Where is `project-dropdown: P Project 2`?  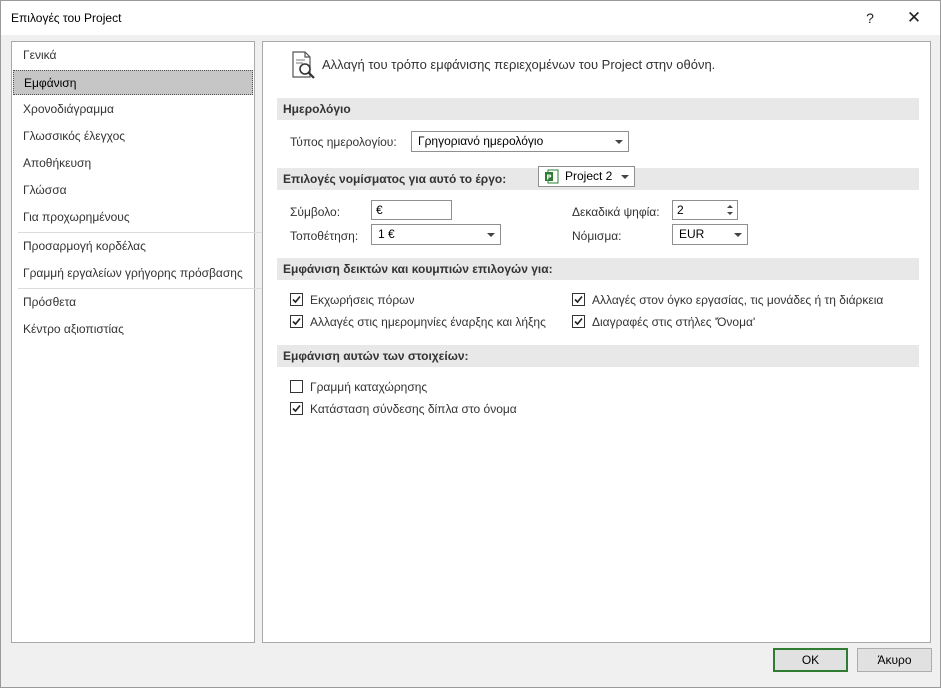 project-dropdown: P Project 2 is located at coordinates (586, 176).